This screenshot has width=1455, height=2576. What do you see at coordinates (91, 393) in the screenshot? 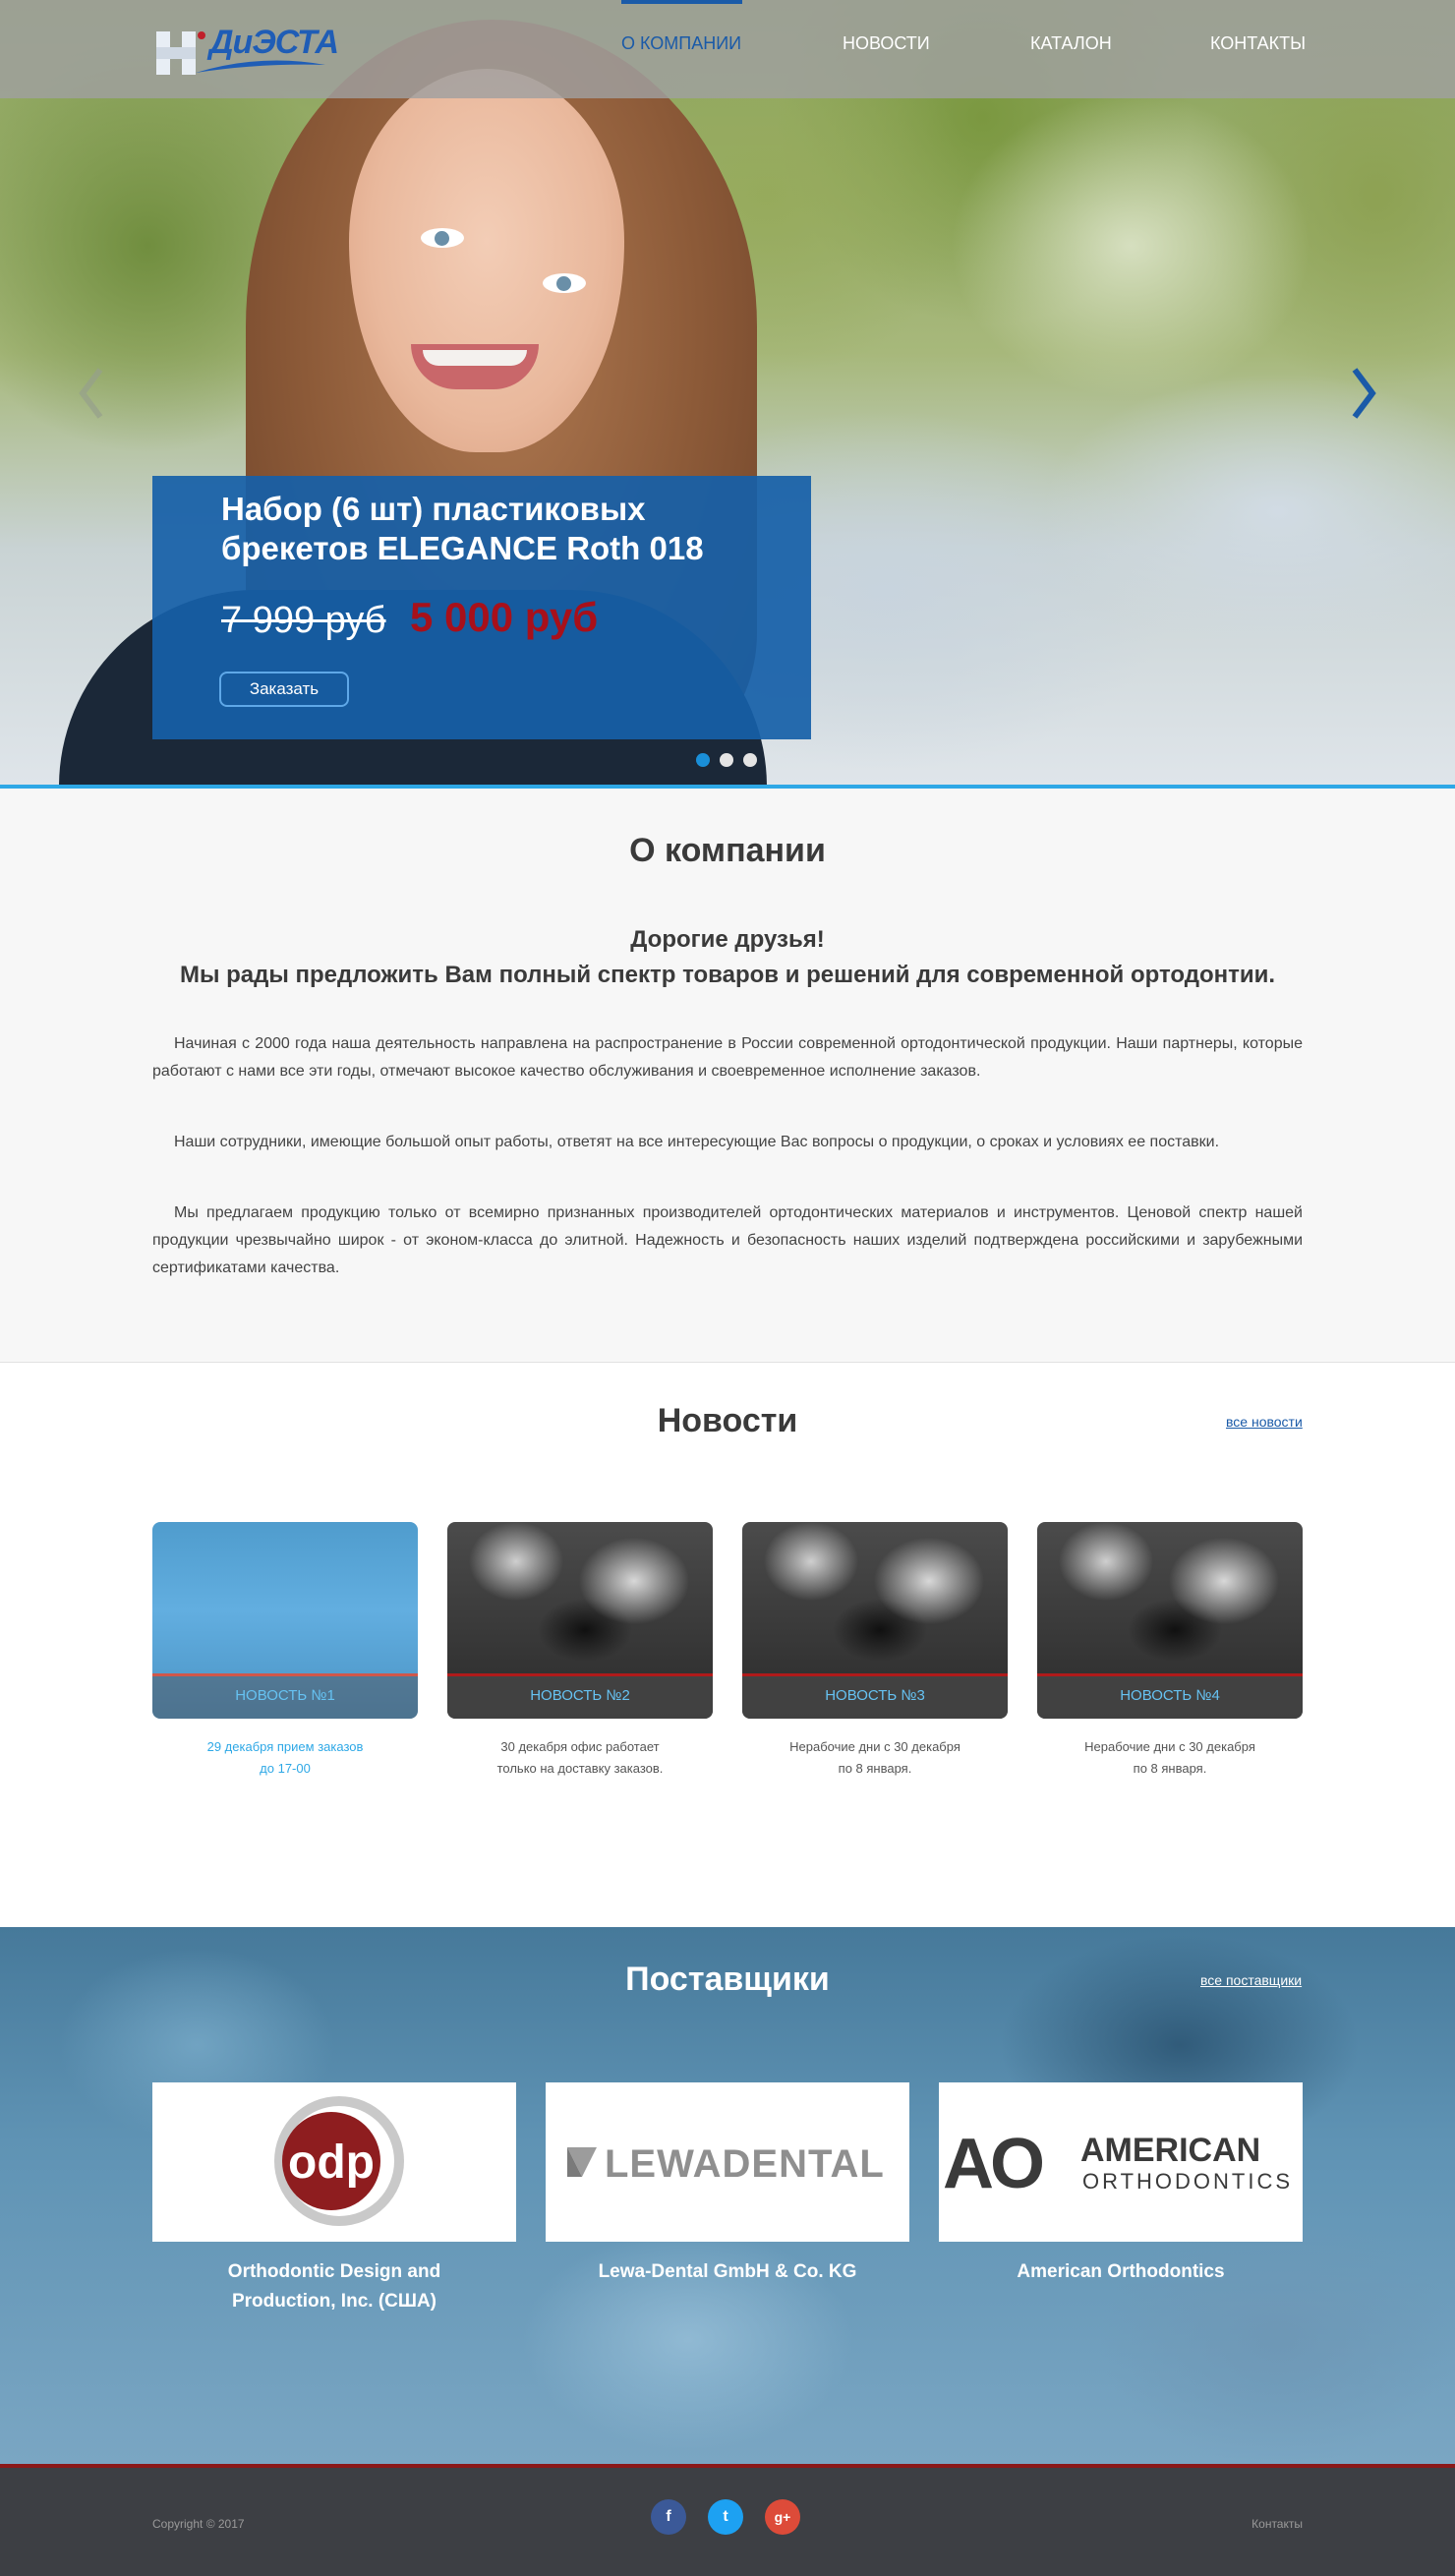
I see `slider-prev-icon` at bounding box center [91, 393].